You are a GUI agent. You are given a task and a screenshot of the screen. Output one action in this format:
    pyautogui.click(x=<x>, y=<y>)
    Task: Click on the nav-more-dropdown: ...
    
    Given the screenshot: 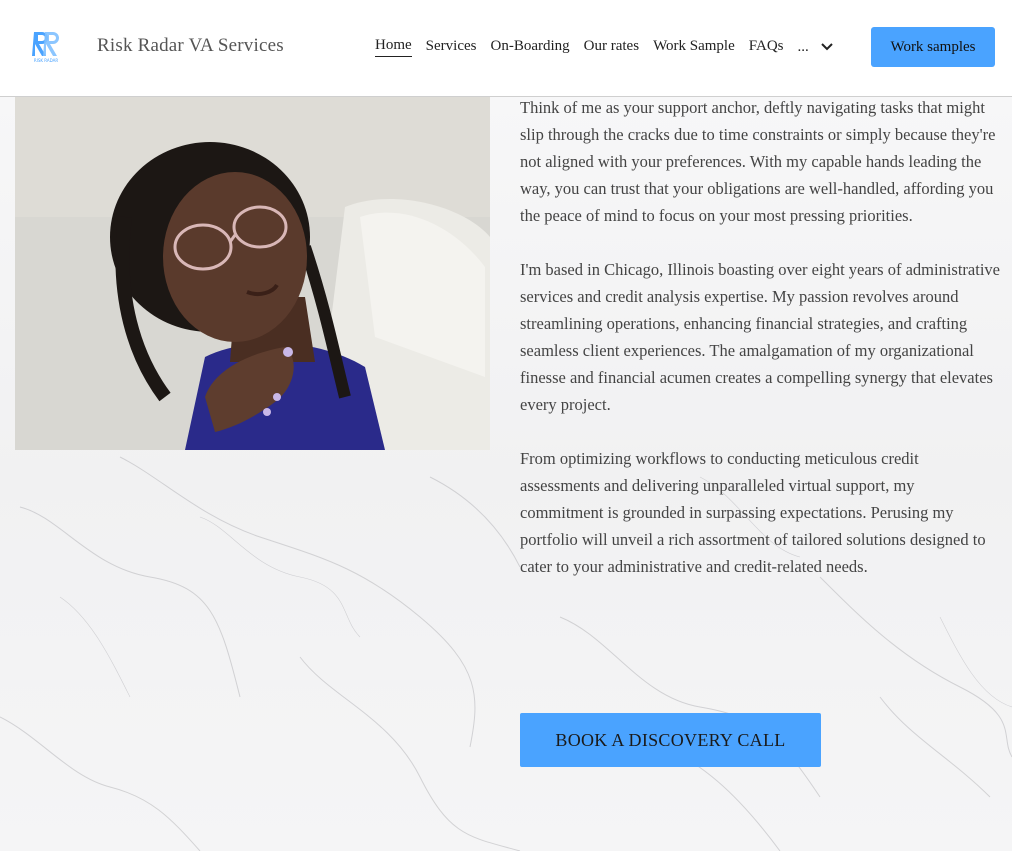 What is the action you would take?
    pyautogui.click(x=815, y=47)
    